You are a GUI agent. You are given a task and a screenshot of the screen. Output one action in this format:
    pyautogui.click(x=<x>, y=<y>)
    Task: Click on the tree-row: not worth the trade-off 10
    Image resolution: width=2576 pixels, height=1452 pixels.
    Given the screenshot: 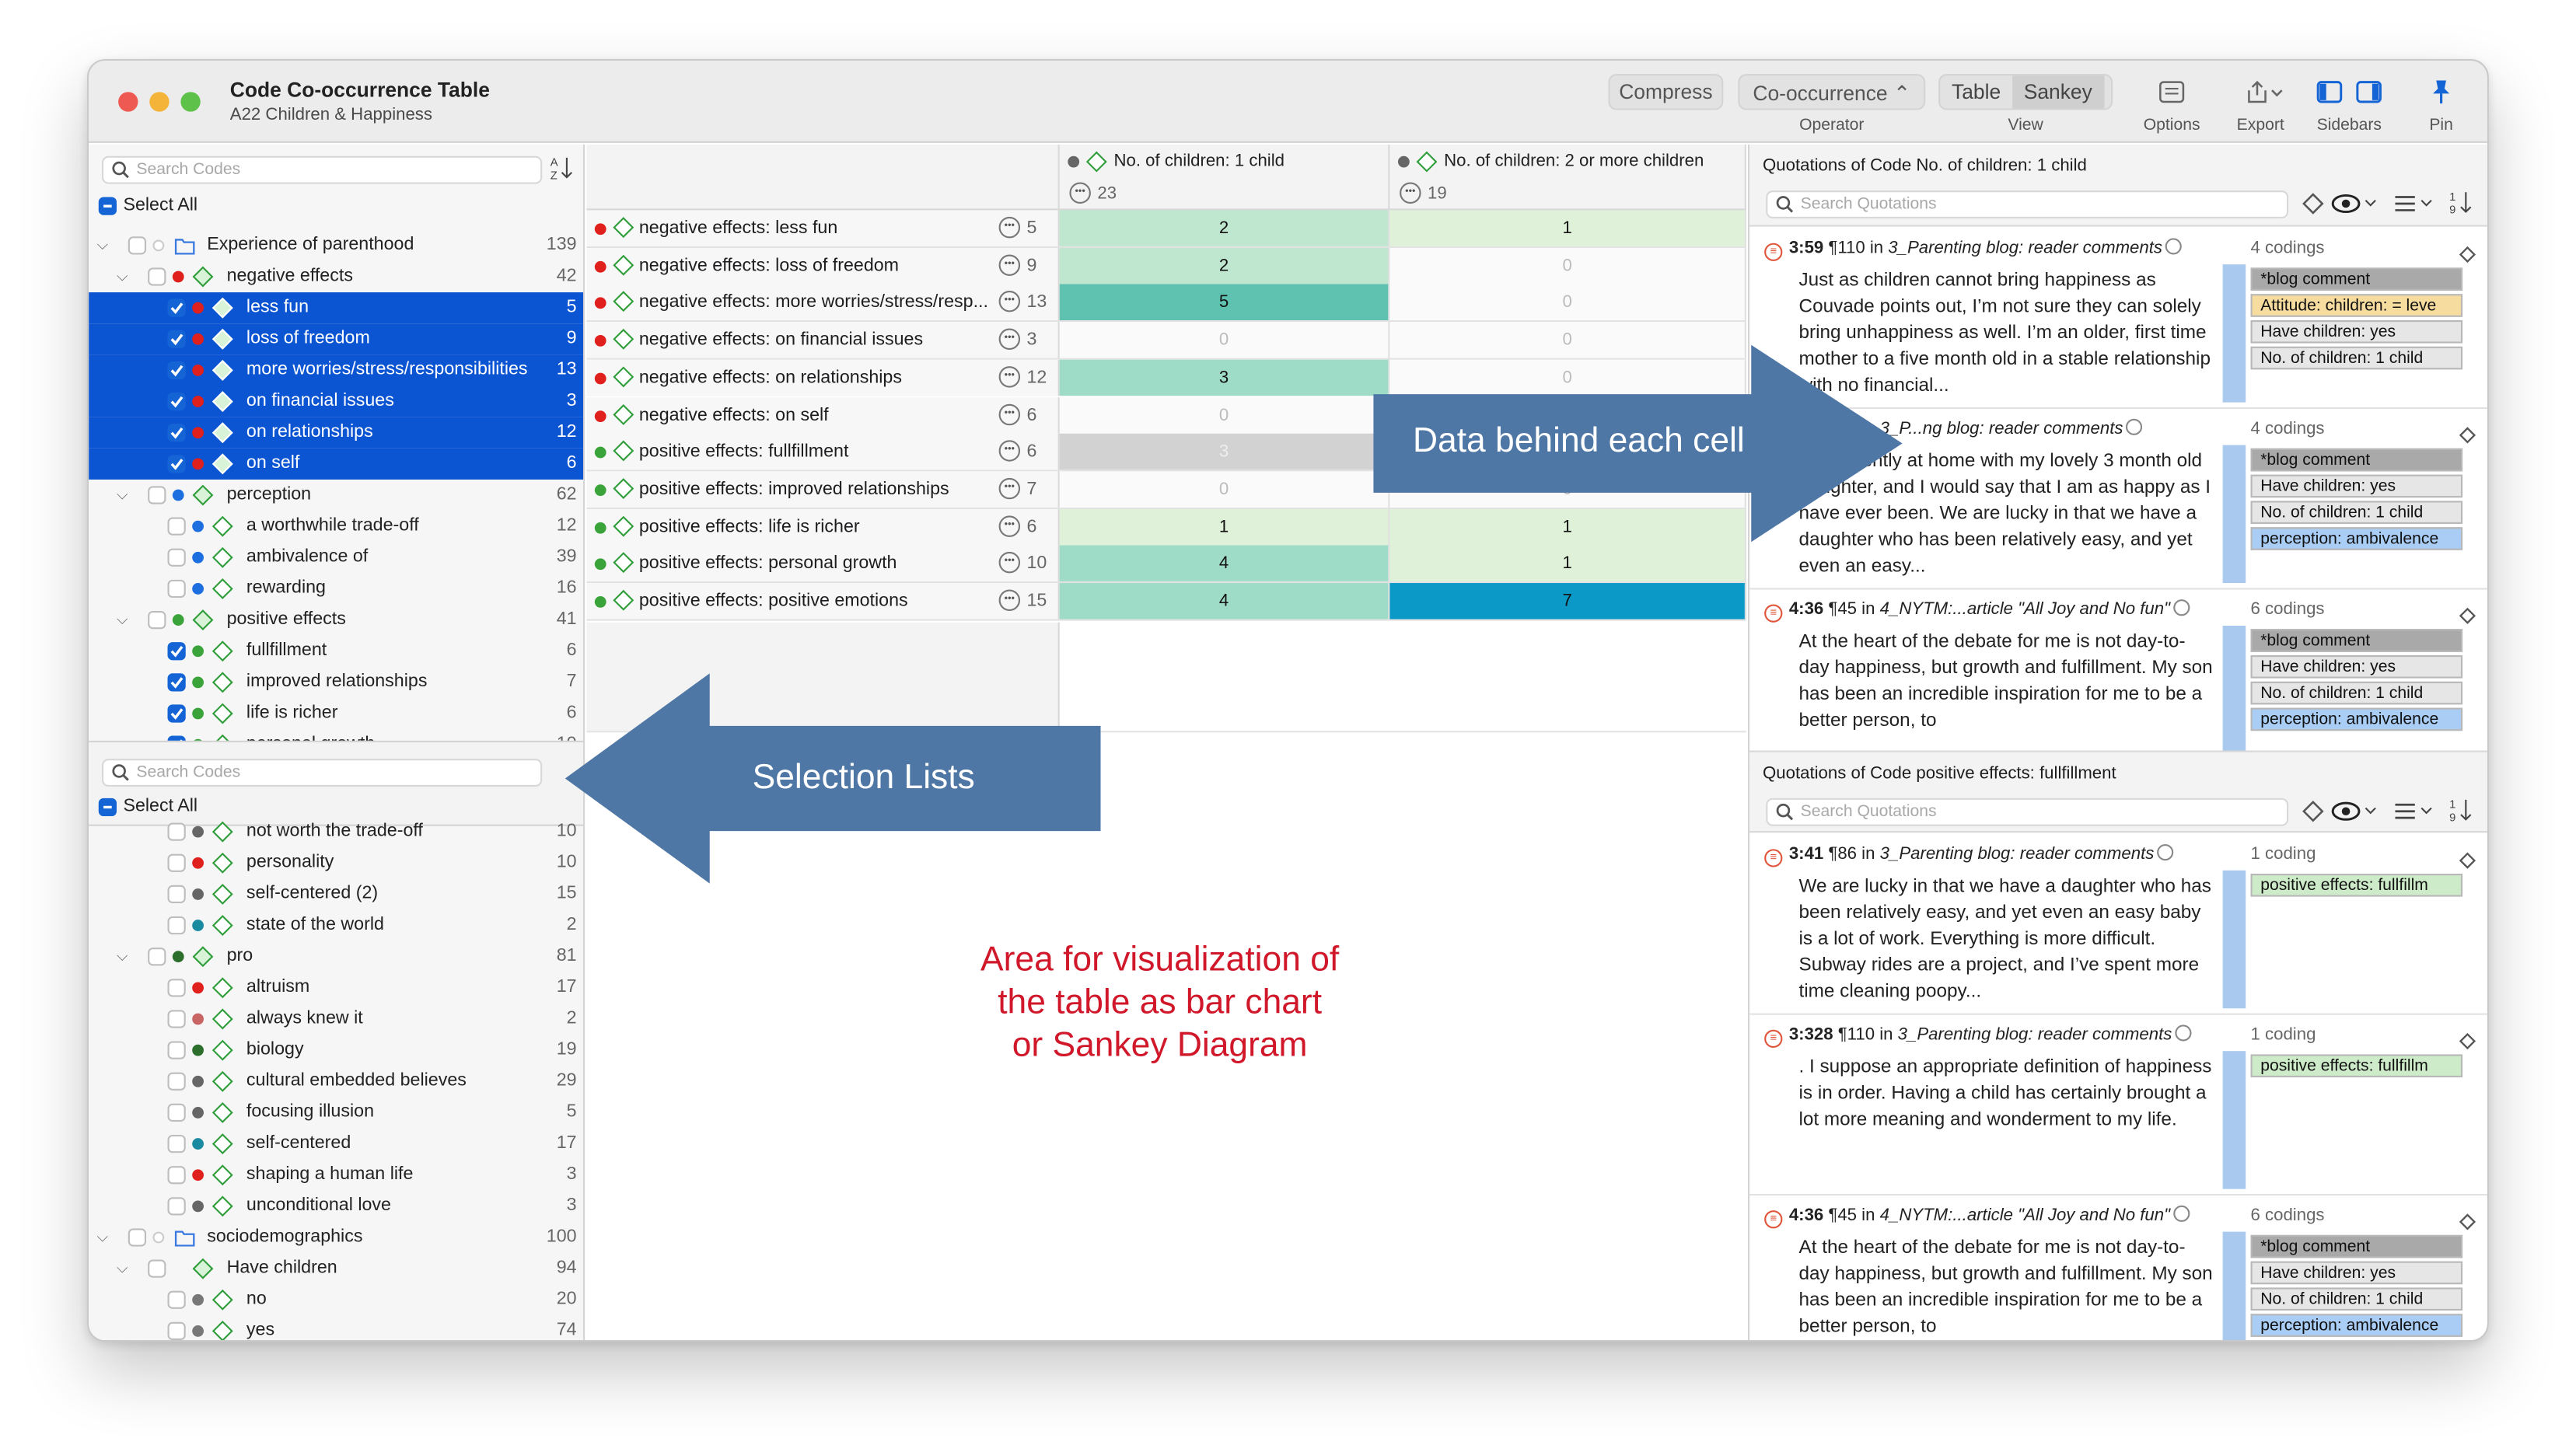 What is the action you would take?
    pyautogui.click(x=336, y=831)
    